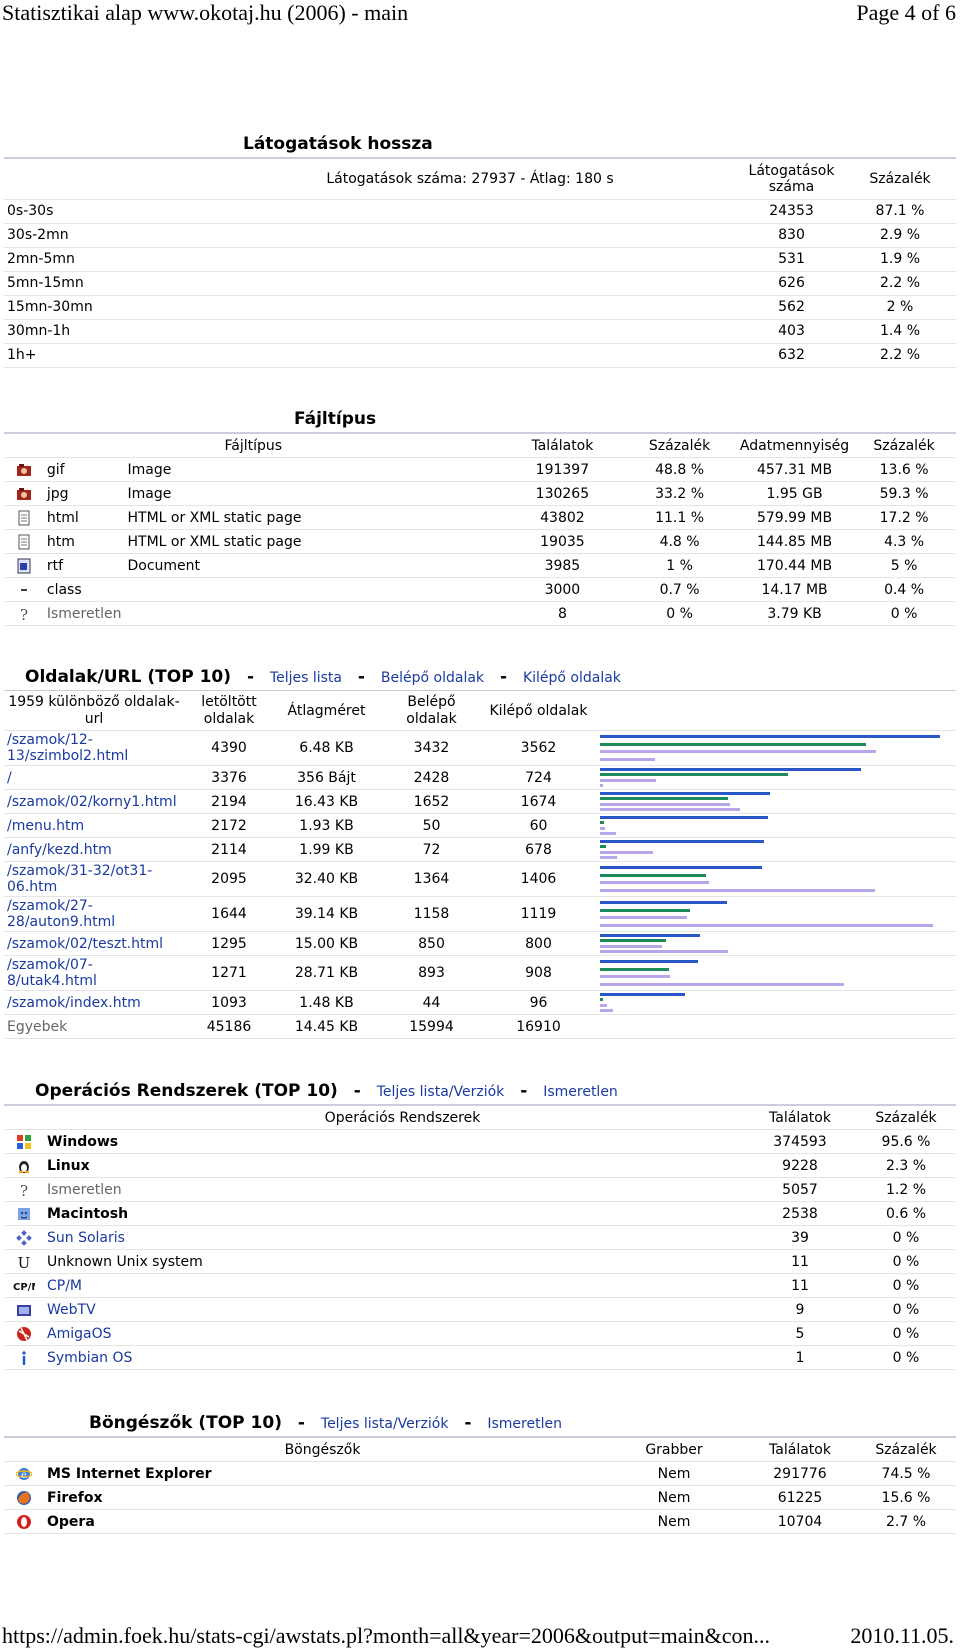 The image size is (960, 1650). I want to click on file-size-percent: 0.4 %, so click(904, 589).